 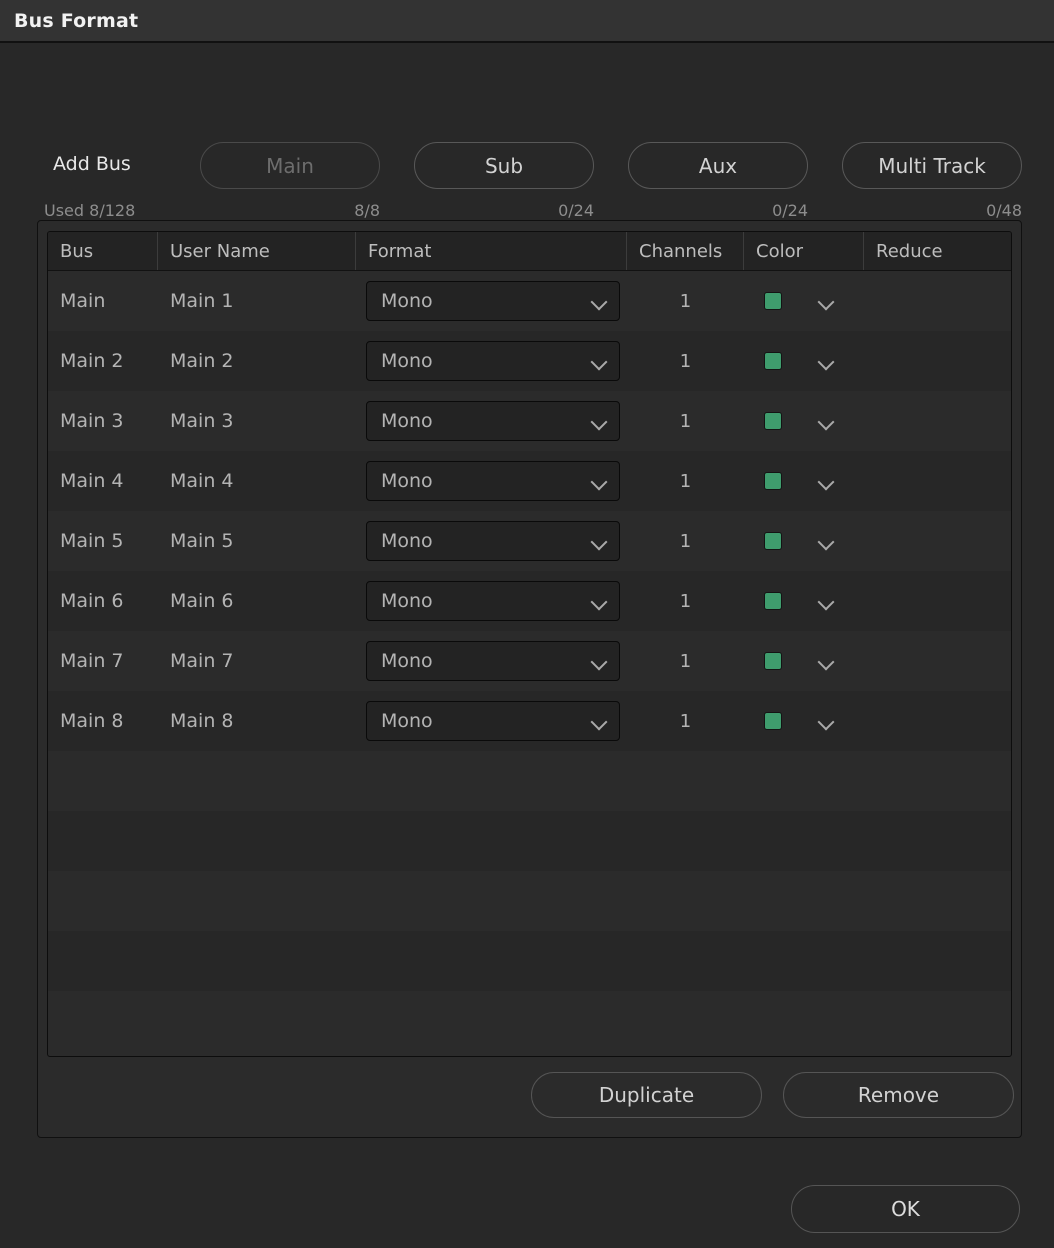 I want to click on column-header-format: Format, so click(x=491, y=251).